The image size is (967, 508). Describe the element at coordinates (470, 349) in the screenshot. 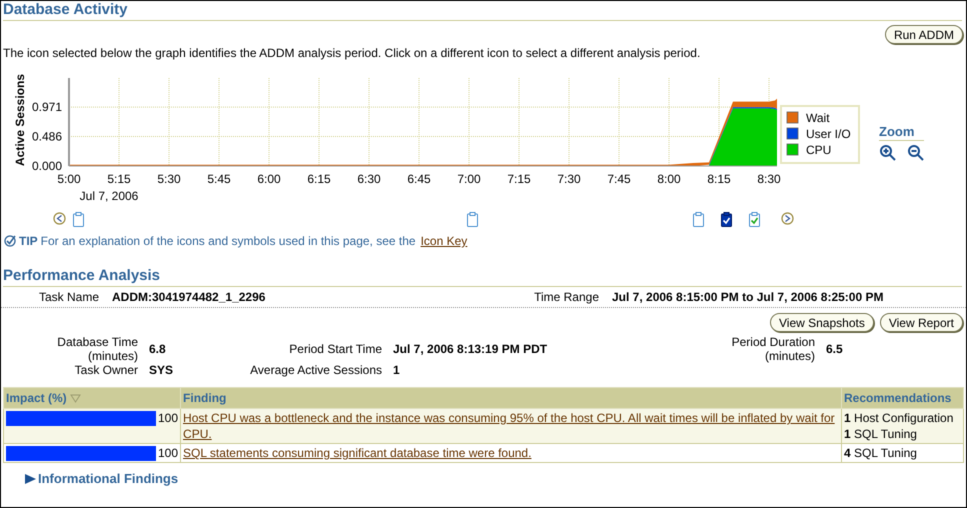

I see `field-value: Jul 7, 2006 8:13:19 PM PDT` at that location.